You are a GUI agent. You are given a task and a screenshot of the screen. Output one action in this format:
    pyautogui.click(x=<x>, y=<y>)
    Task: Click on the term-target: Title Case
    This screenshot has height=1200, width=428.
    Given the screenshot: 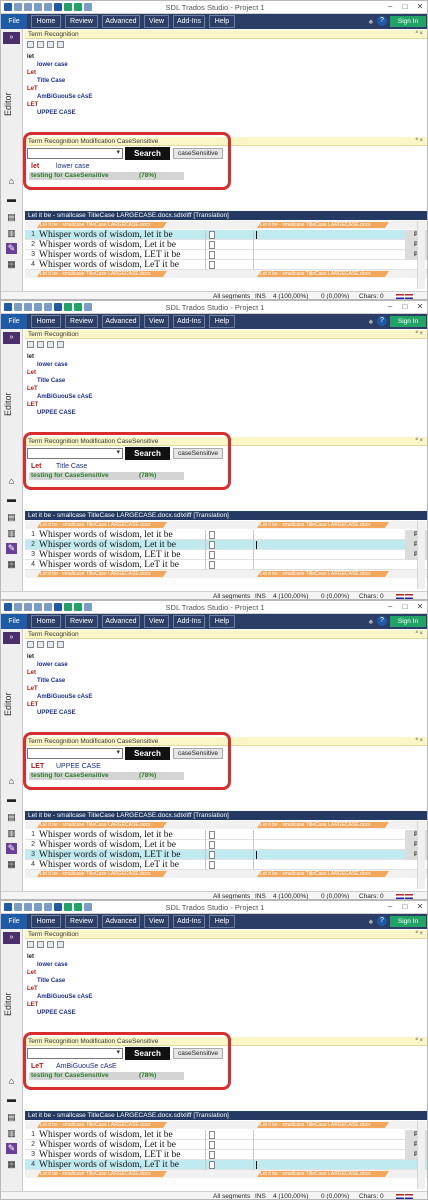 What is the action you would take?
    pyautogui.click(x=226, y=81)
    